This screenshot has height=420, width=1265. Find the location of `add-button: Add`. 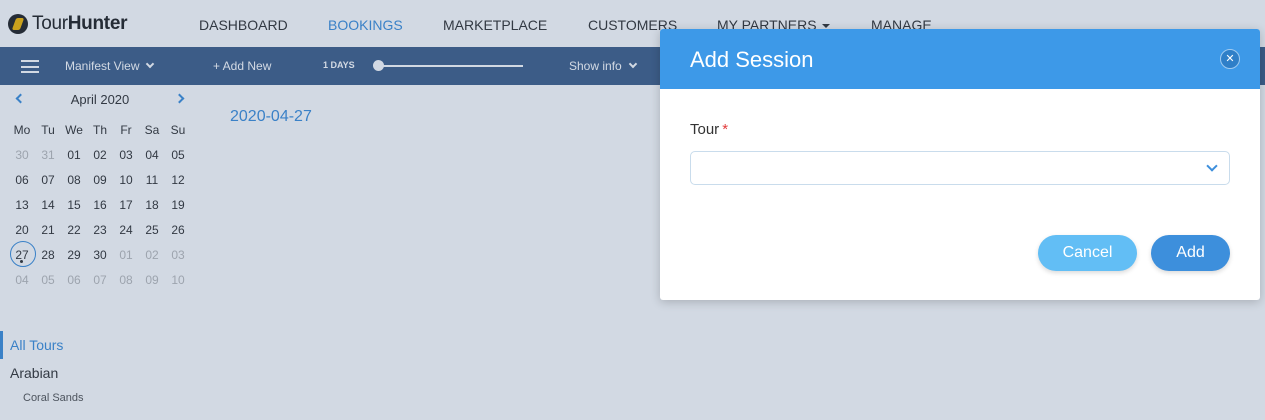

add-button: Add is located at coordinates (1190, 253).